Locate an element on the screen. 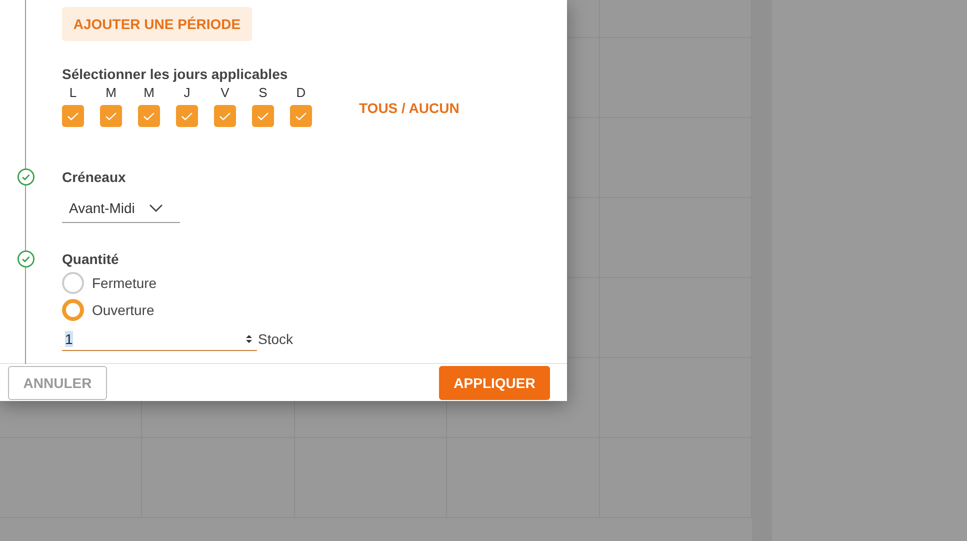 The height and width of the screenshot is (541, 967). slots-label: Créneaux is located at coordinates (94, 177).